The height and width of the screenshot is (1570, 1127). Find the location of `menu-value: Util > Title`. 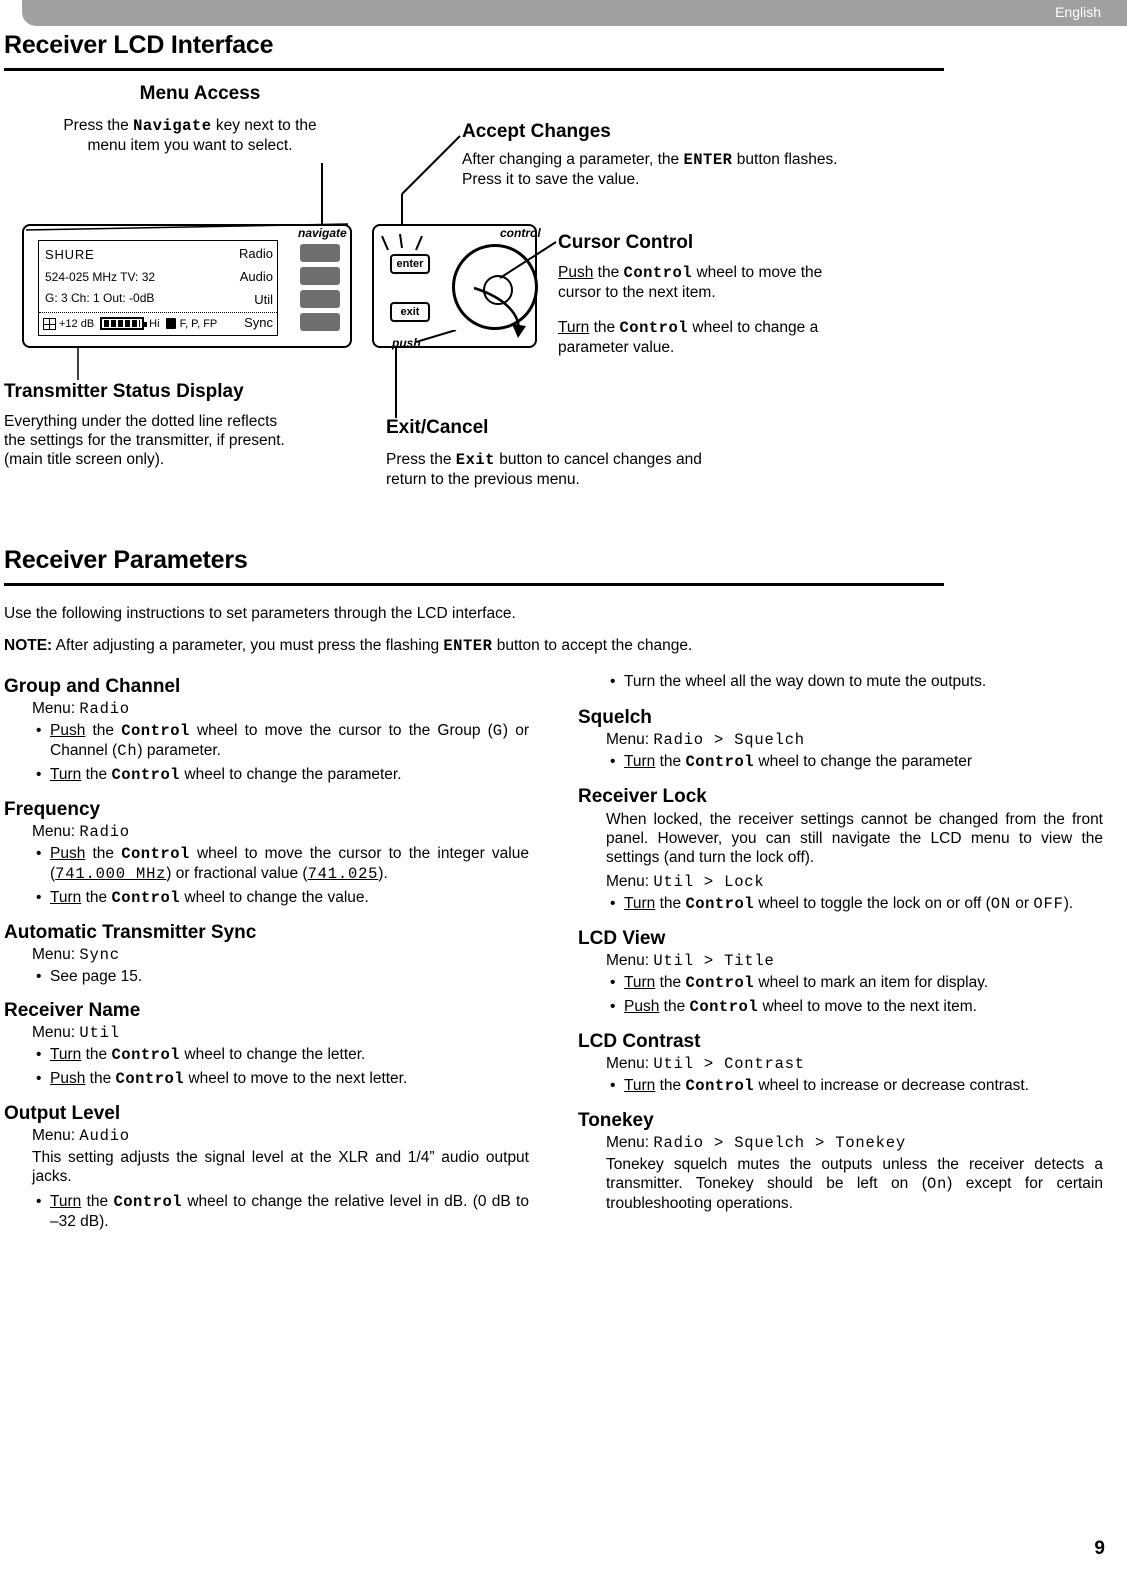

menu-value: Util > Title is located at coordinates (714, 961).